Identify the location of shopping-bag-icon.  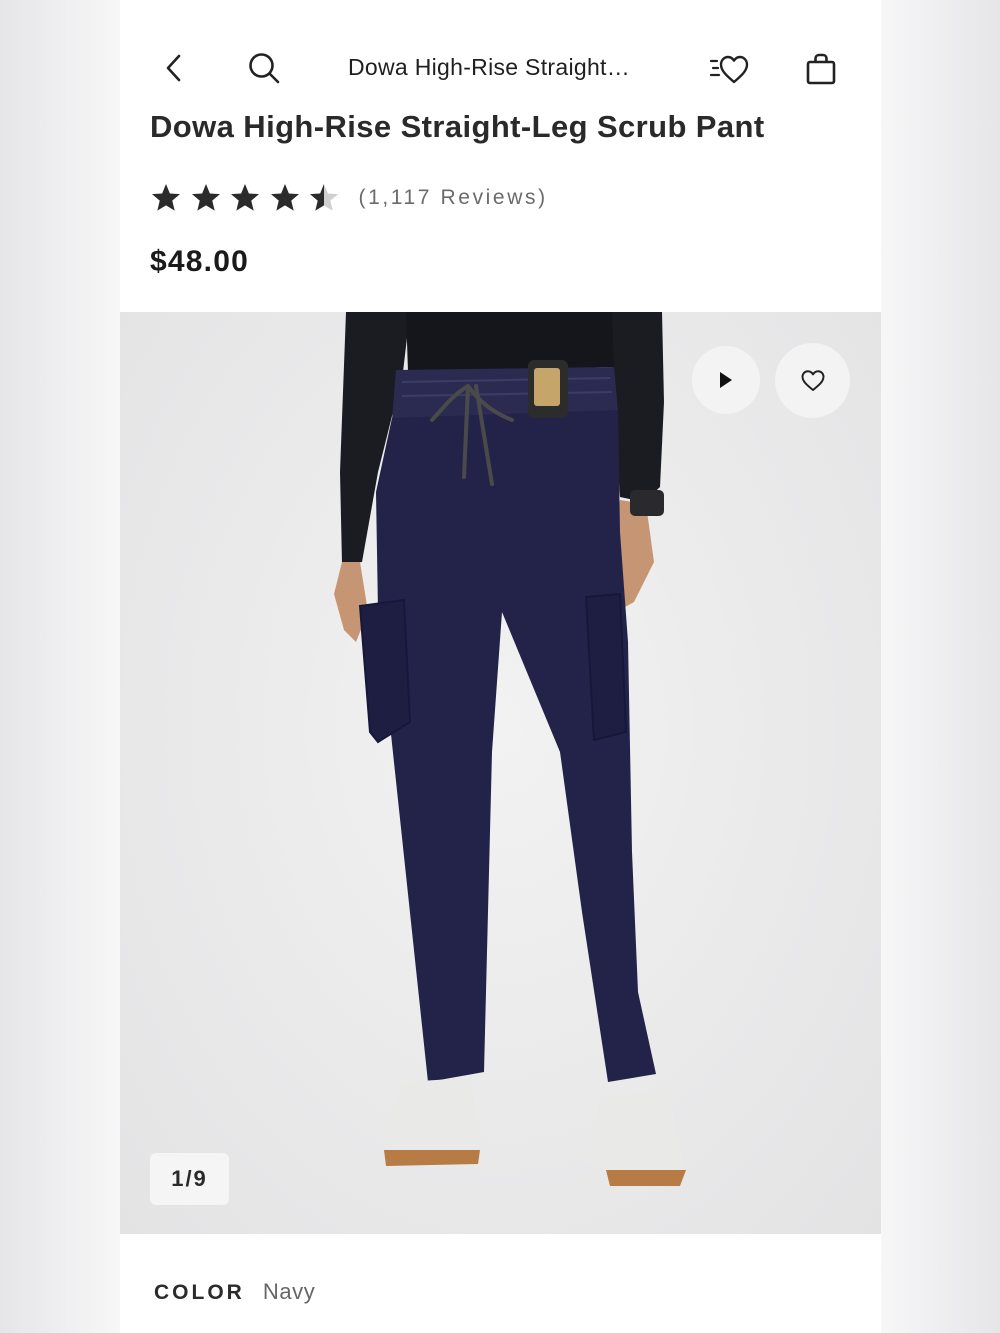
(821, 69).